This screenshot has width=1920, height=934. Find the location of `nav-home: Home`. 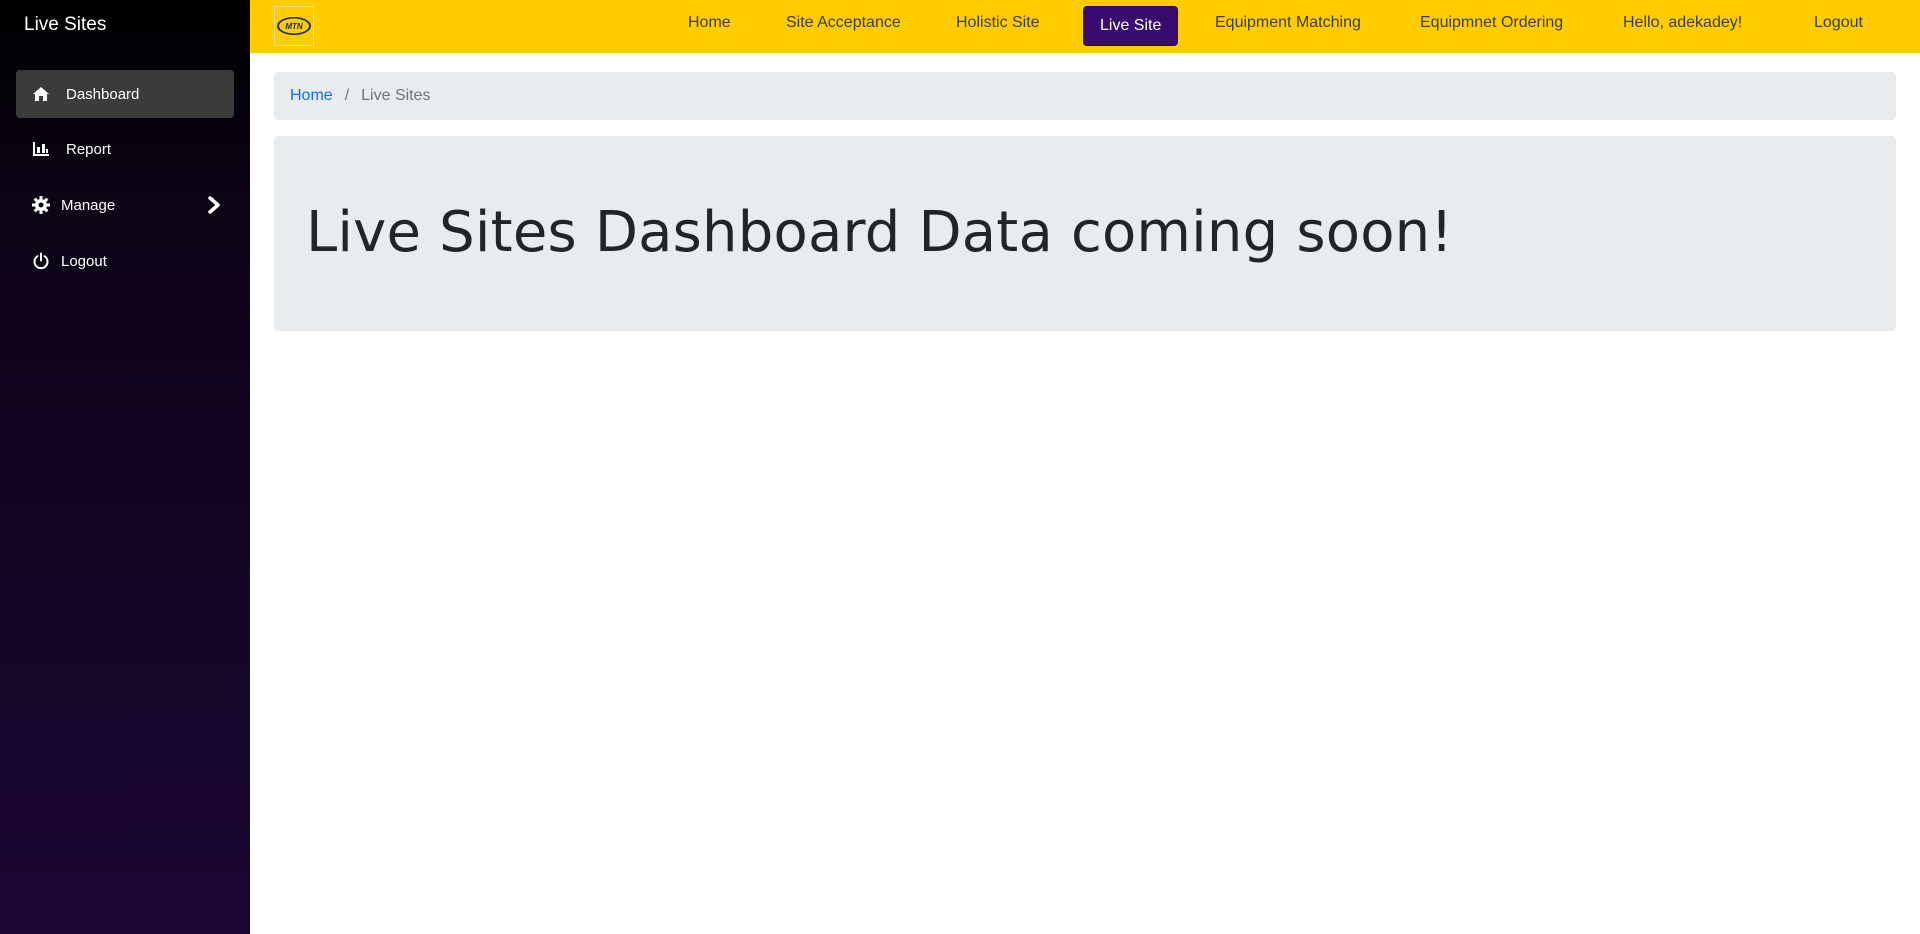

nav-home: Home is located at coordinates (709, 23).